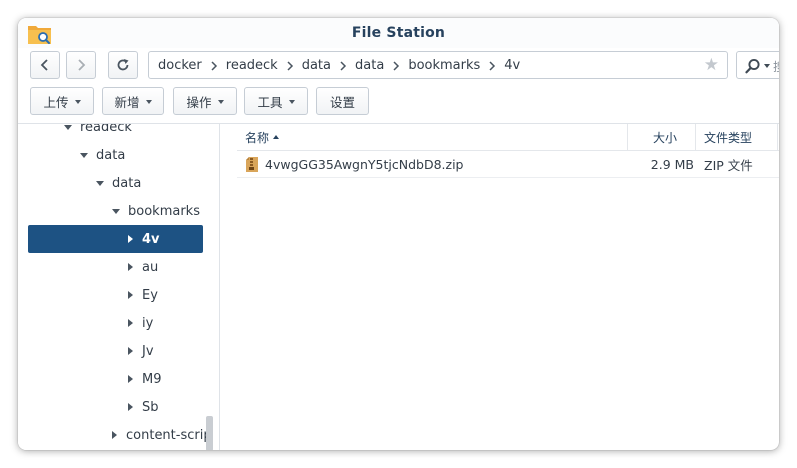 The height and width of the screenshot is (468, 797). I want to click on file-name: 4vwgGG35AwgnY5tjcNdbD8.zip, so click(364, 164).